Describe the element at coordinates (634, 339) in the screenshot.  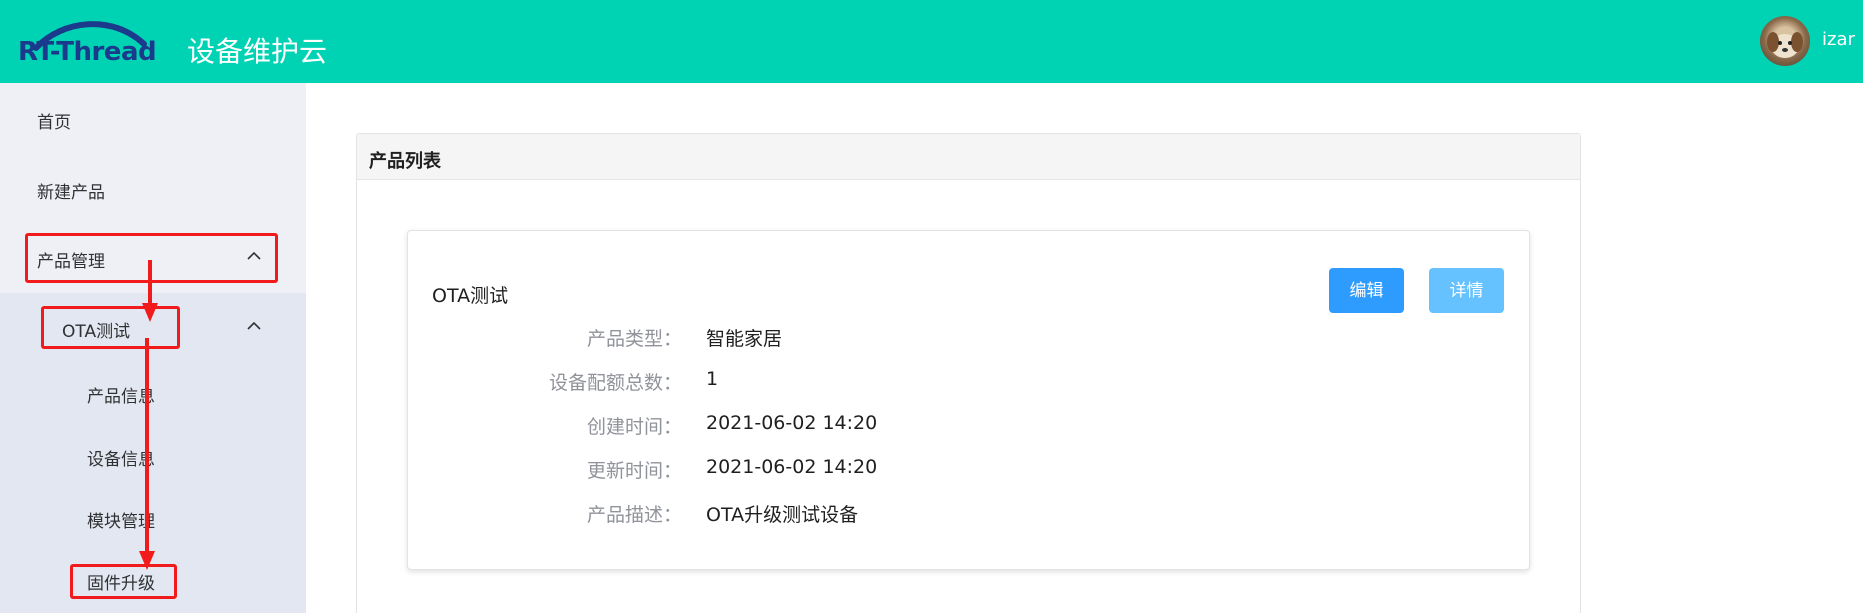
I see `product-type-label: 产品类型：` at that location.